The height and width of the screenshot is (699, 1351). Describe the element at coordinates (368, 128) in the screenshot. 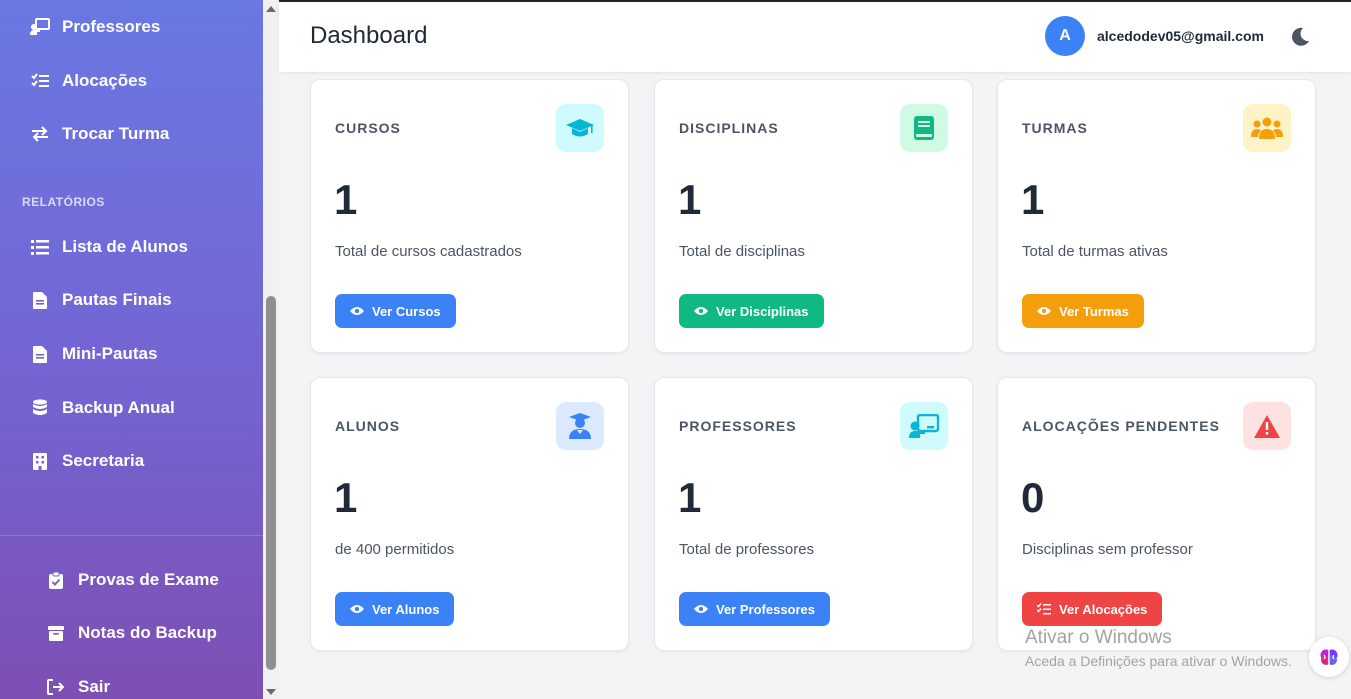

I see `card-title: CURSOS` at that location.